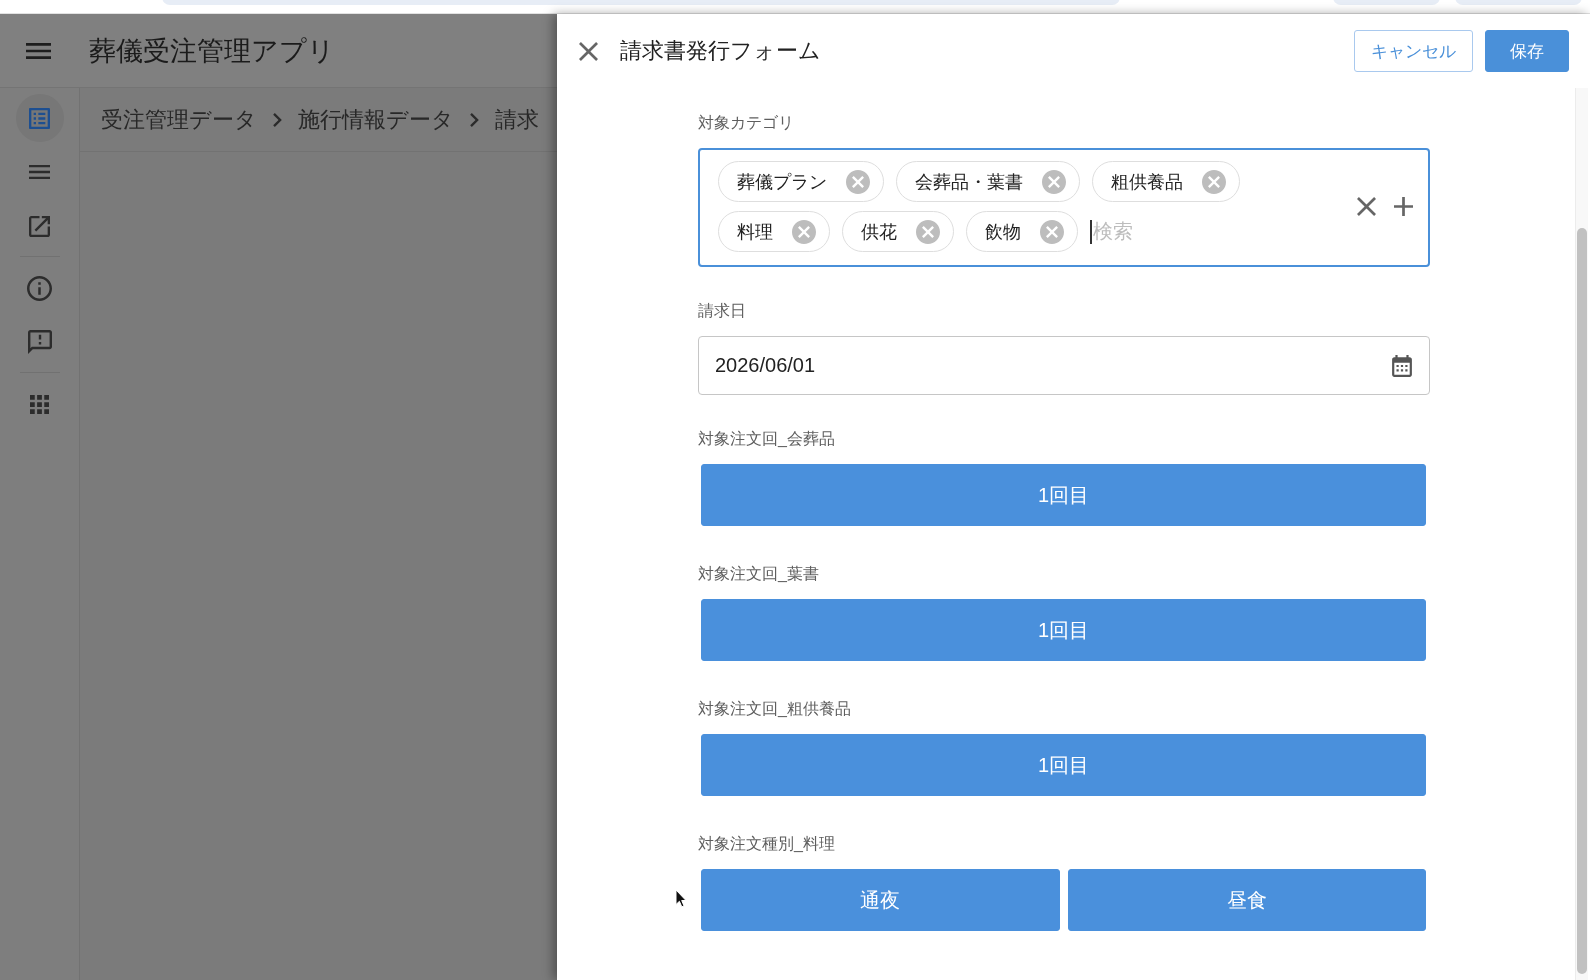  I want to click on apps-grid-icon, so click(39, 404).